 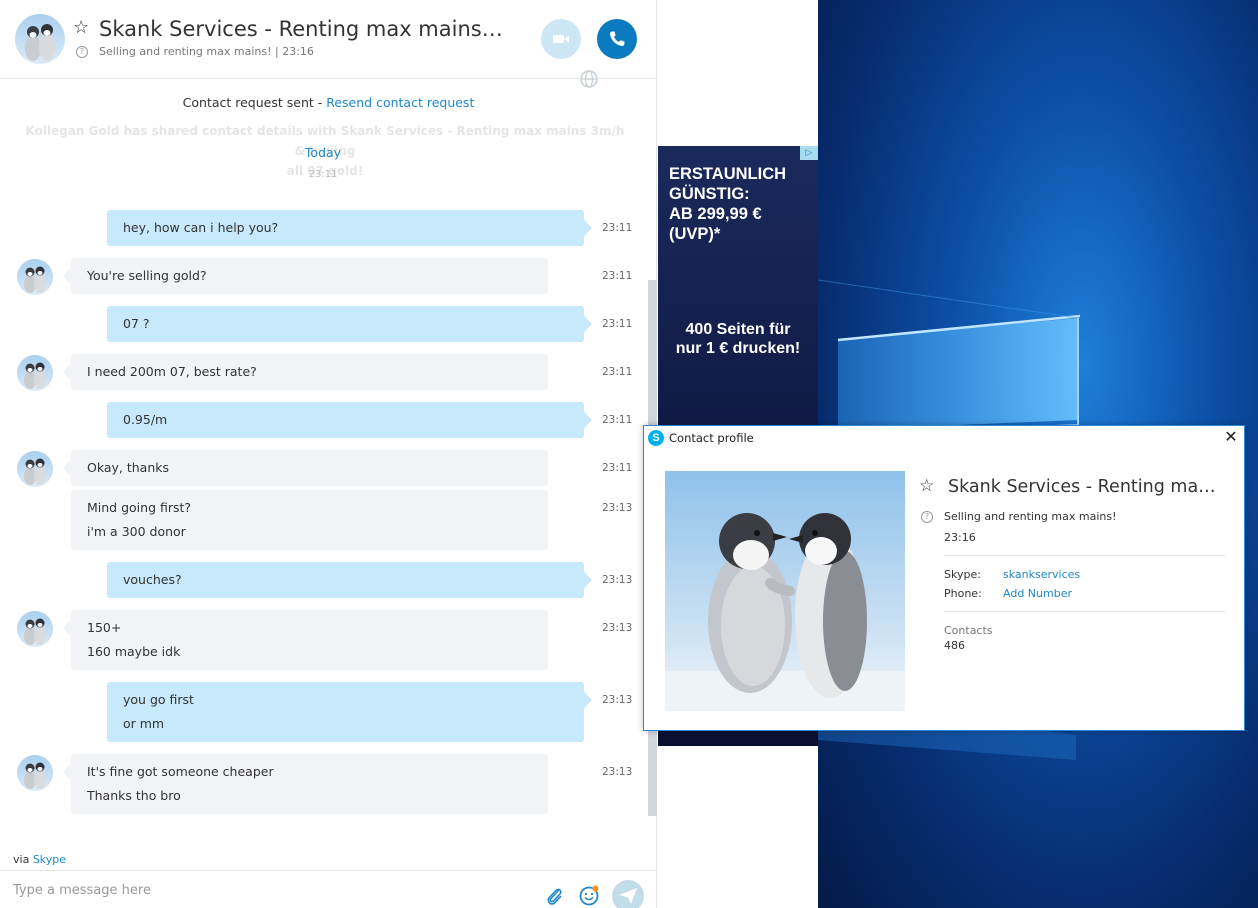 I want to click on ad-choices-icon: ▷, so click(x=809, y=153).